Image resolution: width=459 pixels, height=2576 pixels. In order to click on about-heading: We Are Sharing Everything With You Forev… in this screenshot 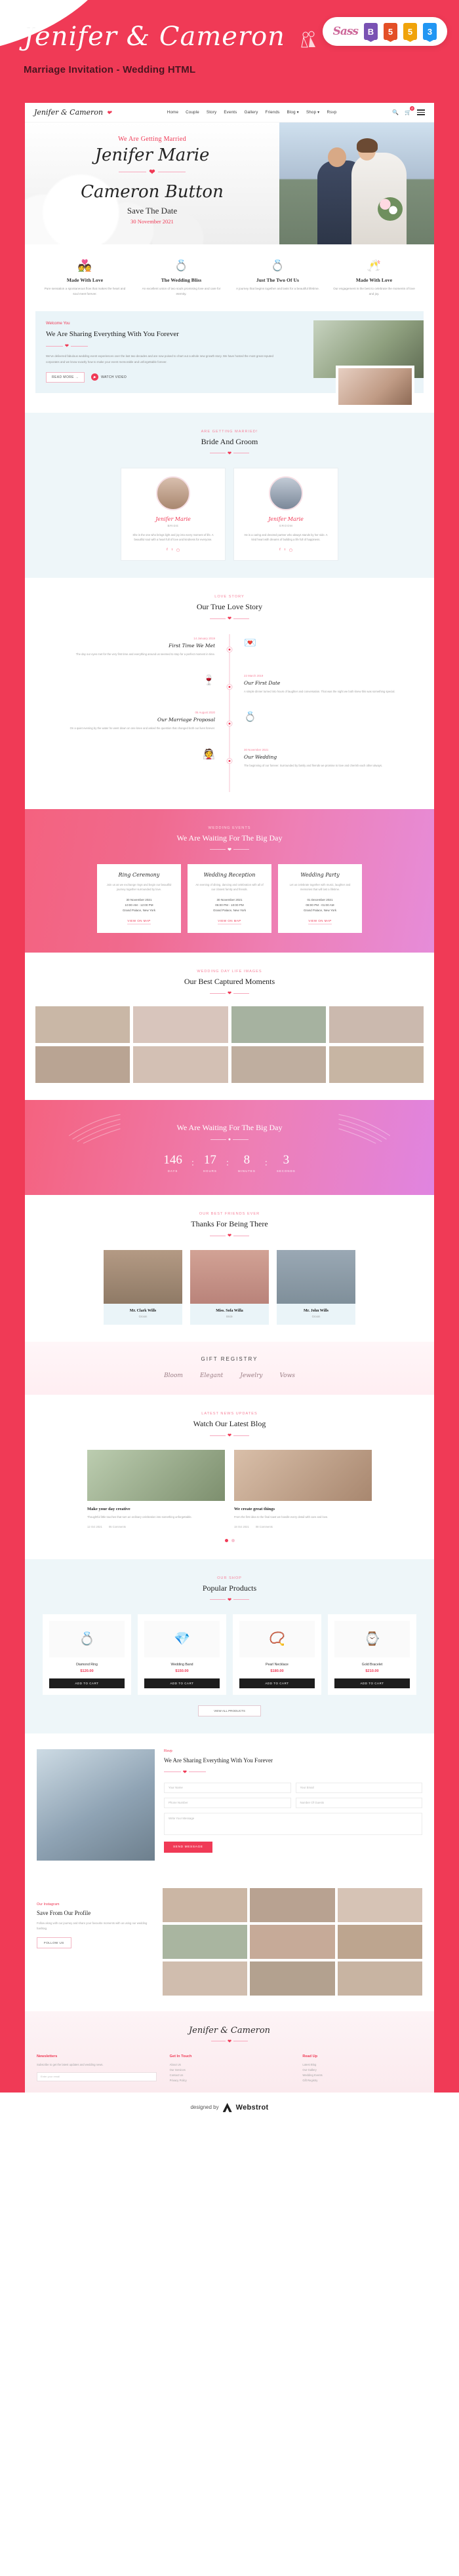, I will do `click(112, 334)`.